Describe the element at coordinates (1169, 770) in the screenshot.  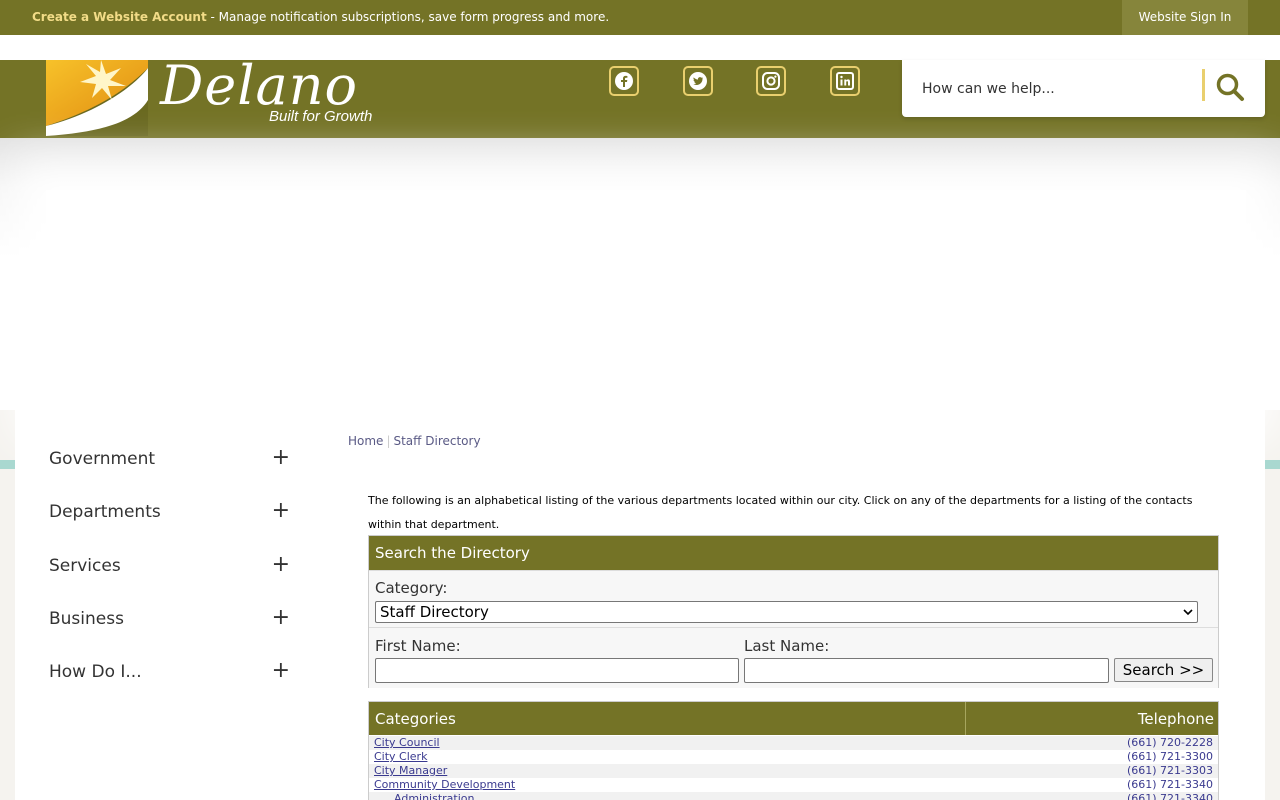
I see `category-telephone: (661) 721-3303` at that location.